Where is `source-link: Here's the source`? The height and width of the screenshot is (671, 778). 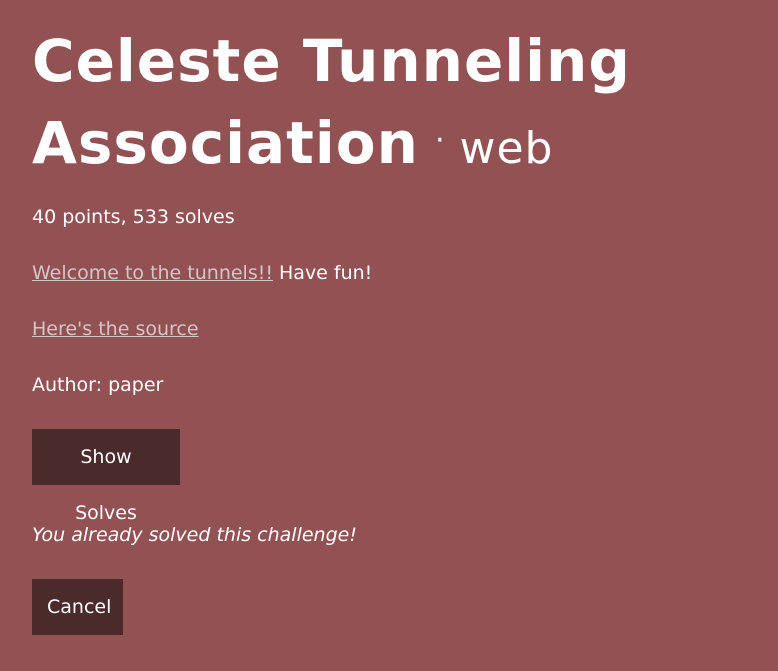 source-link: Here's the source is located at coordinates (115, 329).